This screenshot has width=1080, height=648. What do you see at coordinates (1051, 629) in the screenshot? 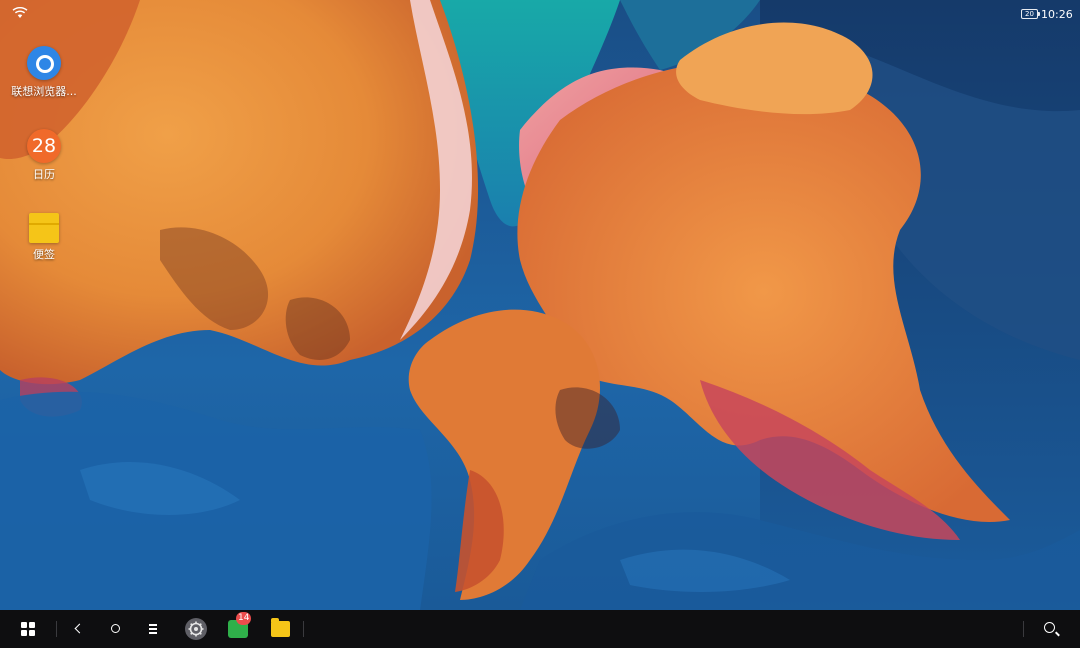
I see `search-icon` at bounding box center [1051, 629].